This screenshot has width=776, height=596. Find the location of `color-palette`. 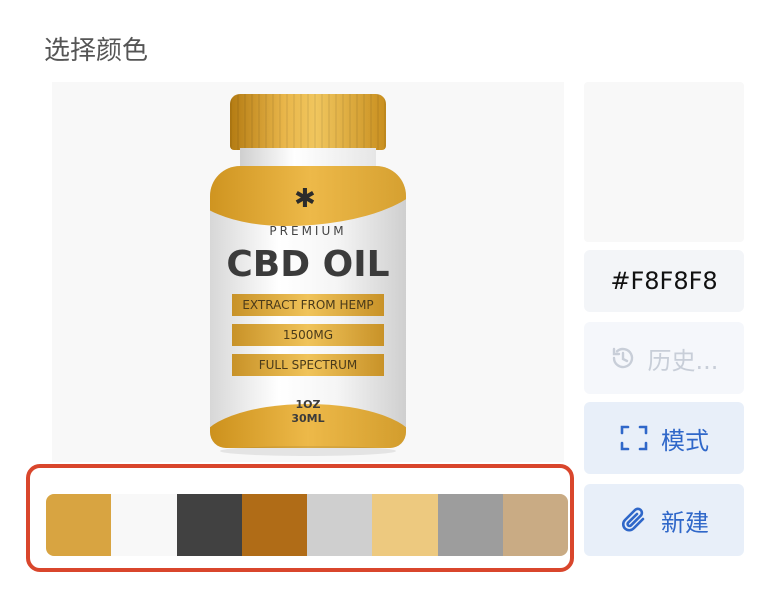

color-palette is located at coordinates (307, 525).